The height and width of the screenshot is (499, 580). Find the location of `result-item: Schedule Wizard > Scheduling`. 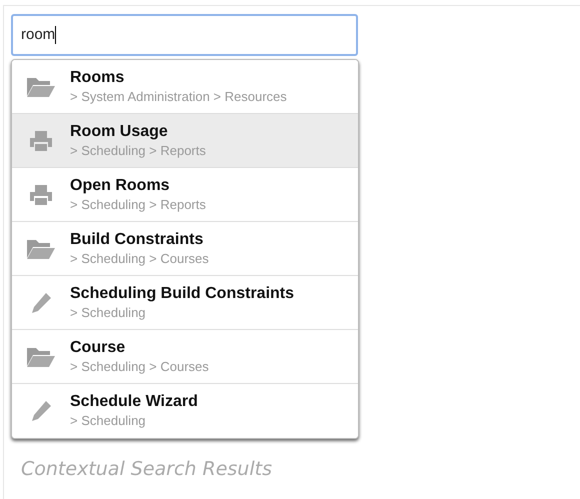

result-item: Schedule Wizard > Scheduling is located at coordinates (185, 411).